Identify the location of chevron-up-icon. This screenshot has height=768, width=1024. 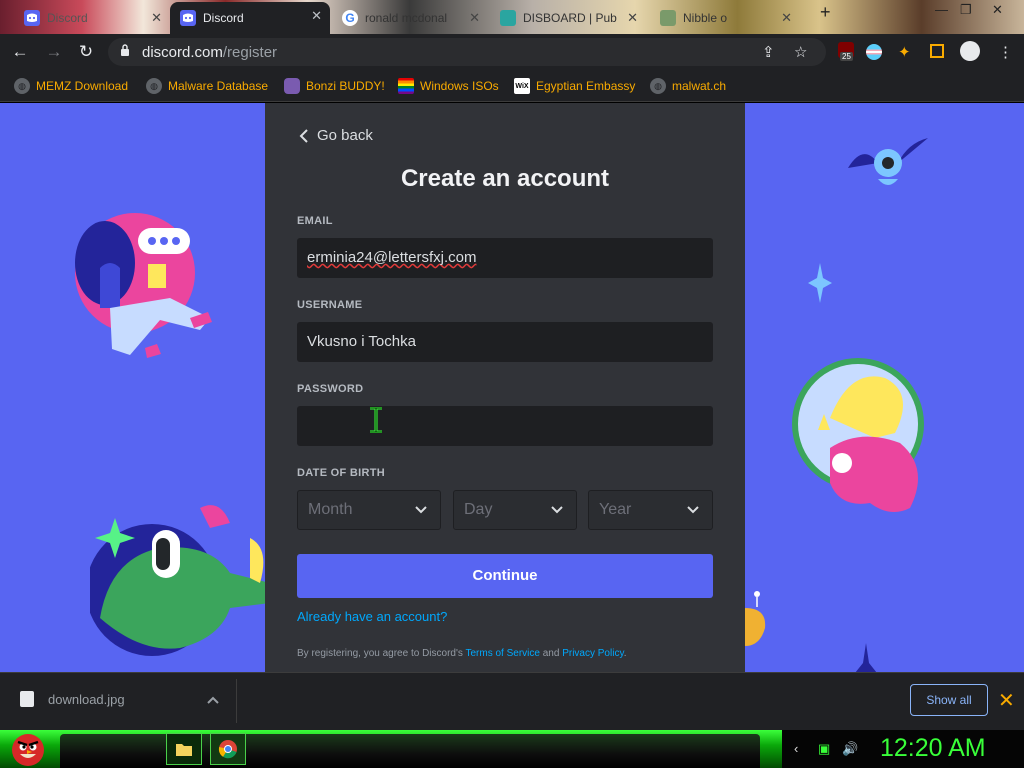
(213, 700).